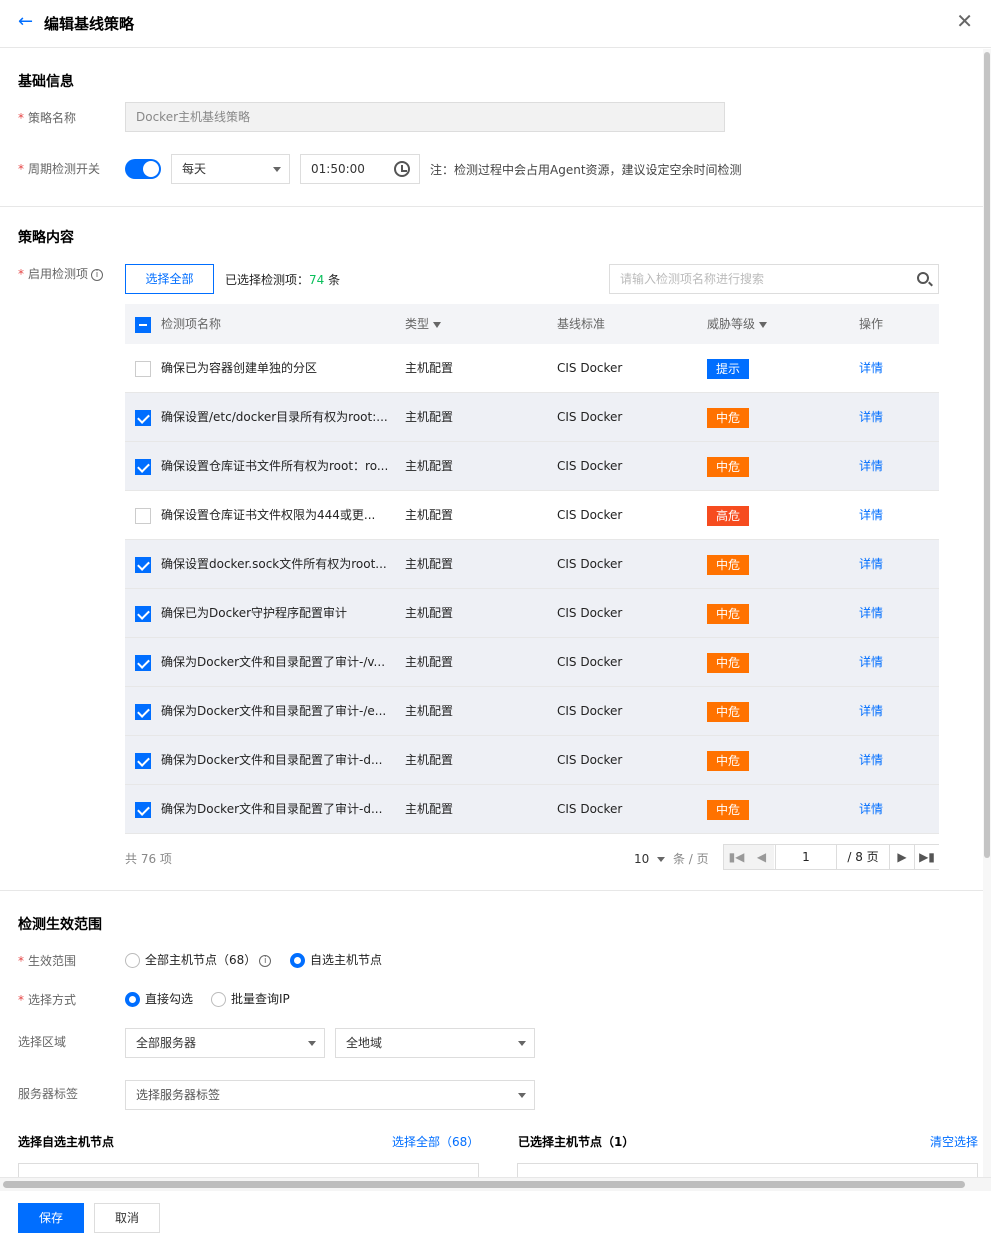  I want to click on chevron-down-icon, so click(312, 1043).